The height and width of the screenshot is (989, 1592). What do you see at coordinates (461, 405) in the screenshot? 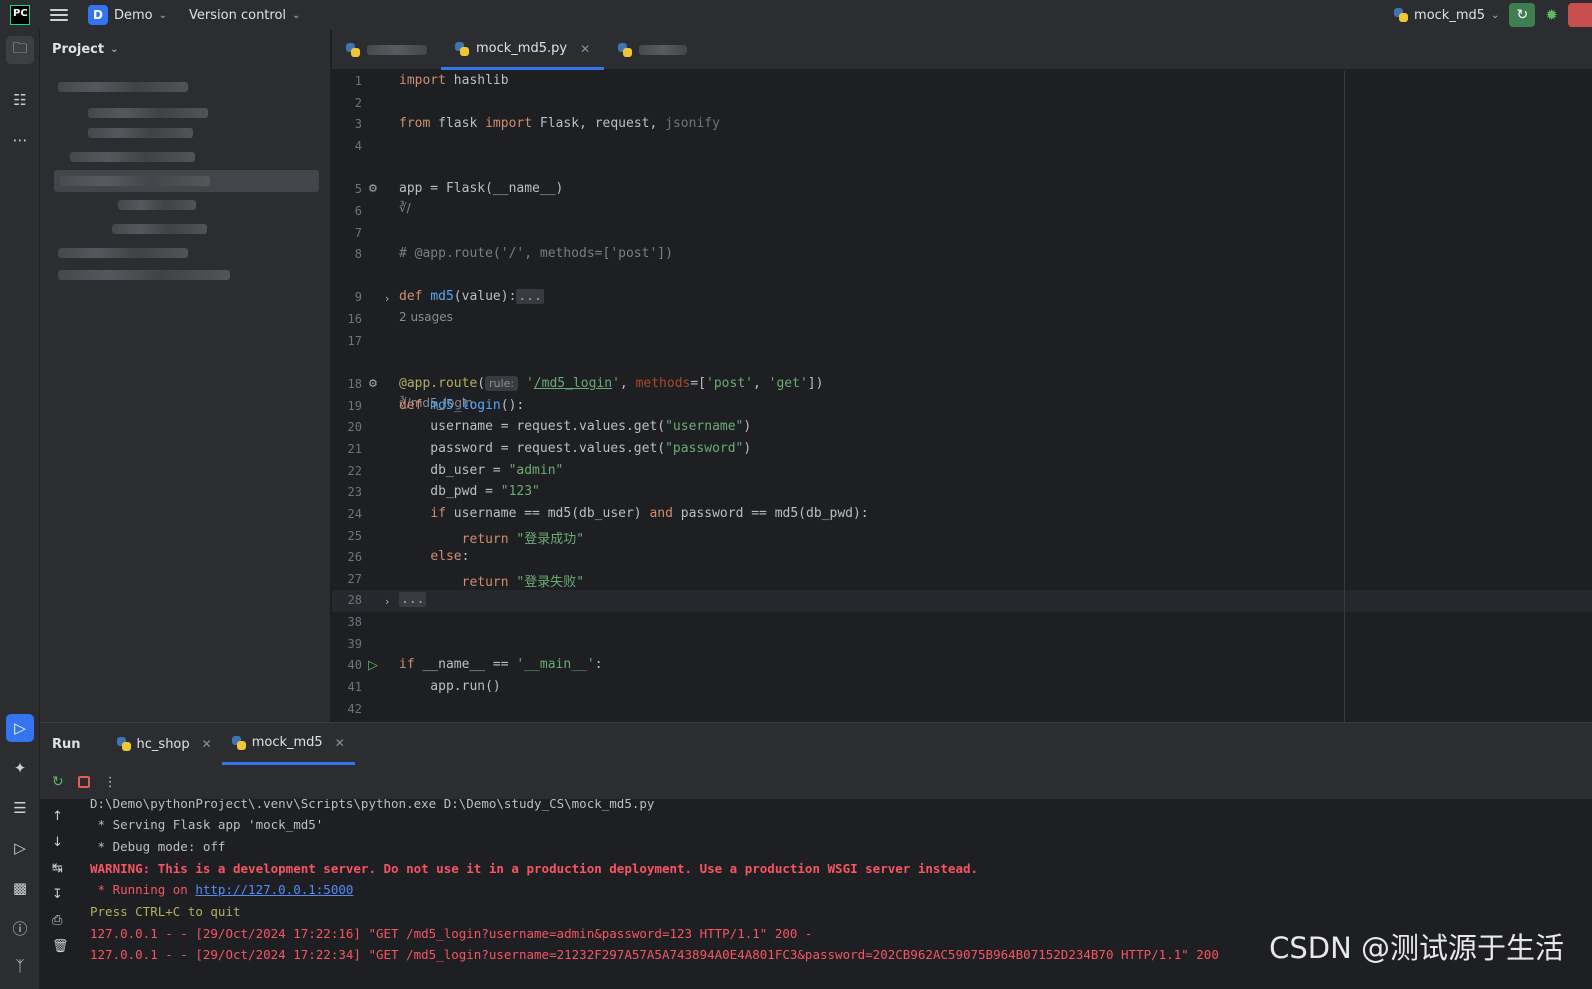
I see `code-line: def md5_login():` at bounding box center [461, 405].